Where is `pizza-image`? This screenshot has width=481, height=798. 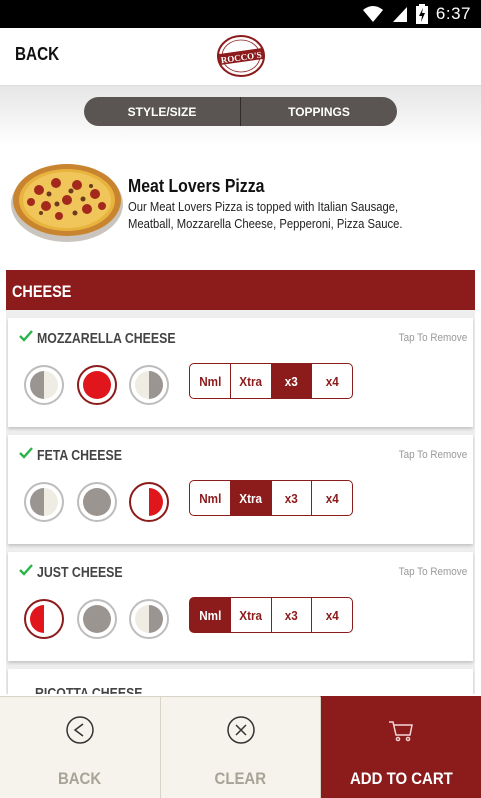 pizza-image is located at coordinates (67, 200).